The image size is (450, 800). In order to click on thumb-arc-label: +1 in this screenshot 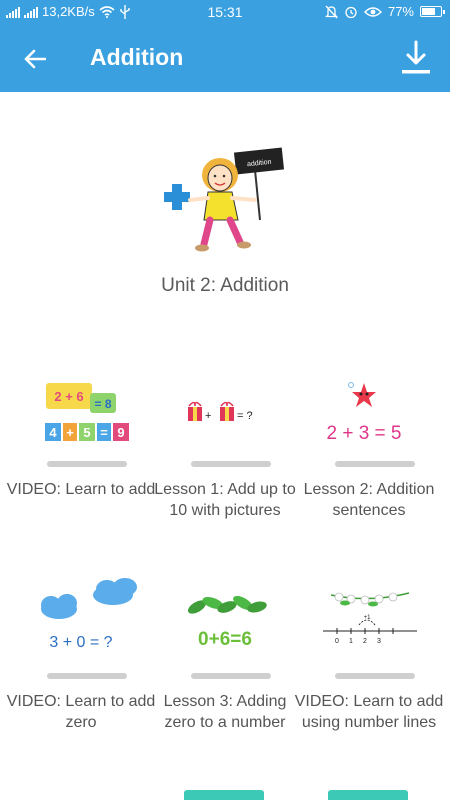, I will do `click(368, 618)`.